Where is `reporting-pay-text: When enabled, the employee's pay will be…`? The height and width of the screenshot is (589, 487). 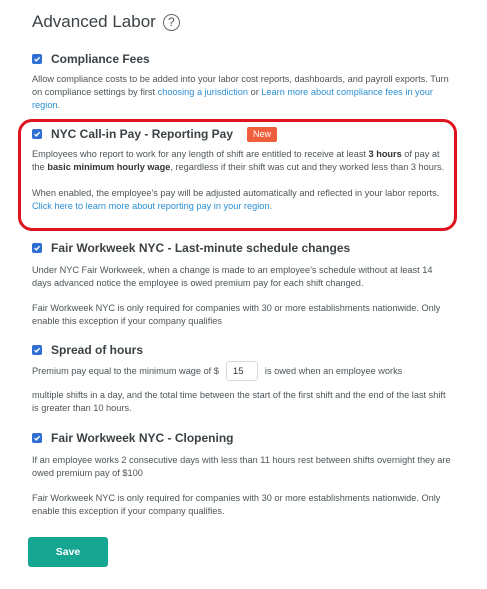
reporting-pay-text: When enabled, the employee's pay will be… is located at coordinates (236, 193).